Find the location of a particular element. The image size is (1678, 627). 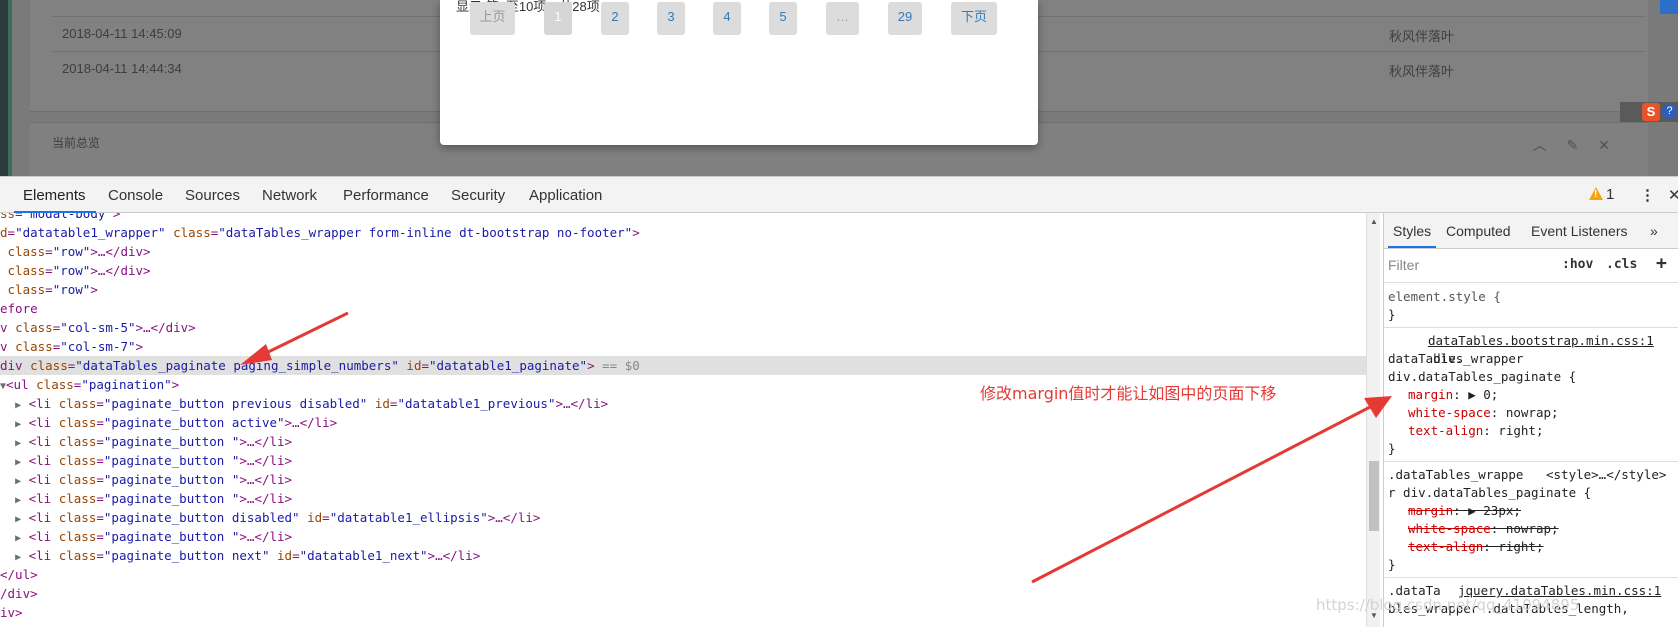

tab-console: Console is located at coordinates (135, 195).